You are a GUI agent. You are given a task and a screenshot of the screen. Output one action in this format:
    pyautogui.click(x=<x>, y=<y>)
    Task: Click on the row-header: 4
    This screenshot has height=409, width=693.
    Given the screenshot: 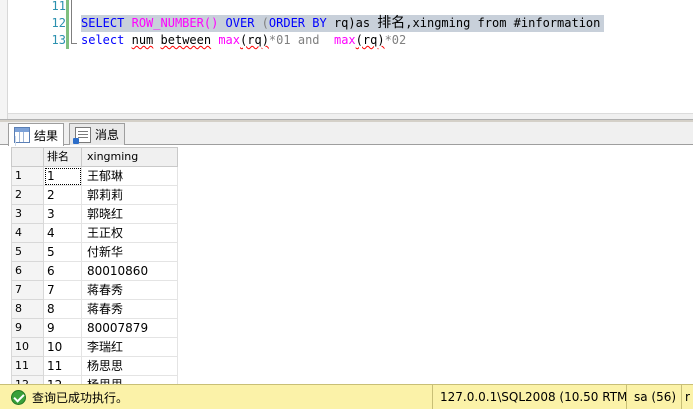 What is the action you would take?
    pyautogui.click(x=27, y=233)
    